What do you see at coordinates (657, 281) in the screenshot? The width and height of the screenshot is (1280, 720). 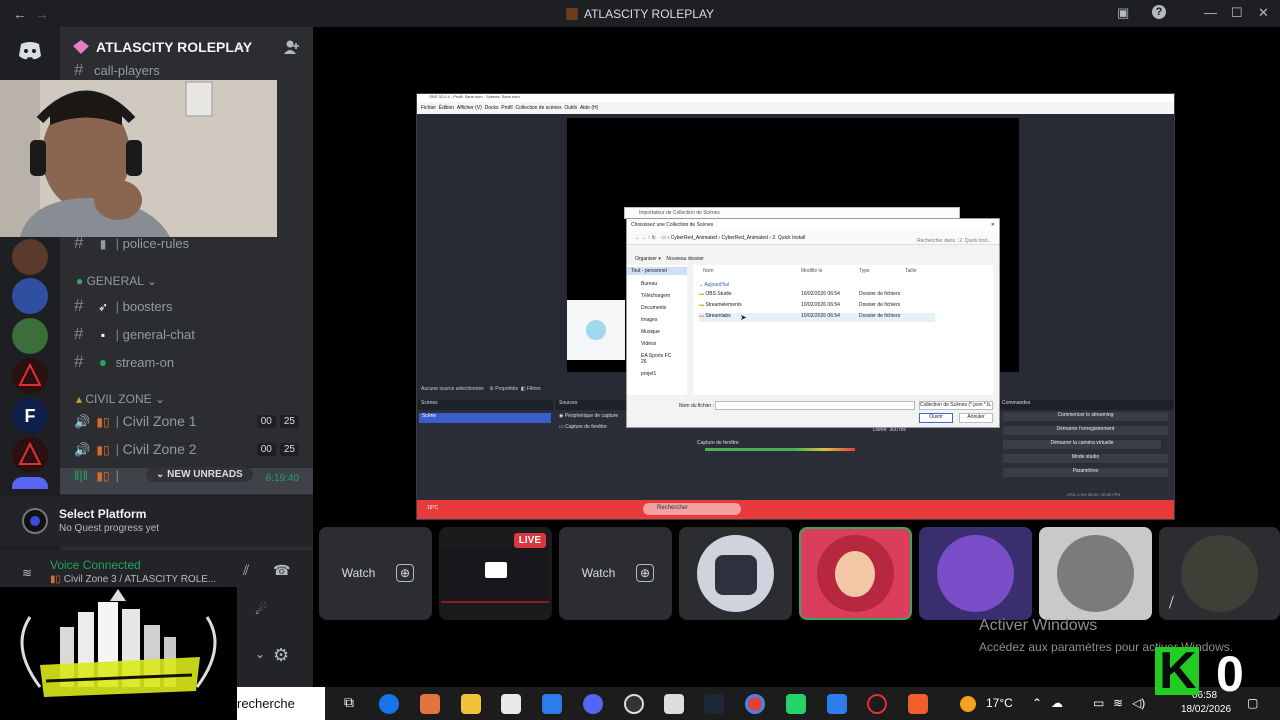 I see `nav-item: Bureau` at bounding box center [657, 281].